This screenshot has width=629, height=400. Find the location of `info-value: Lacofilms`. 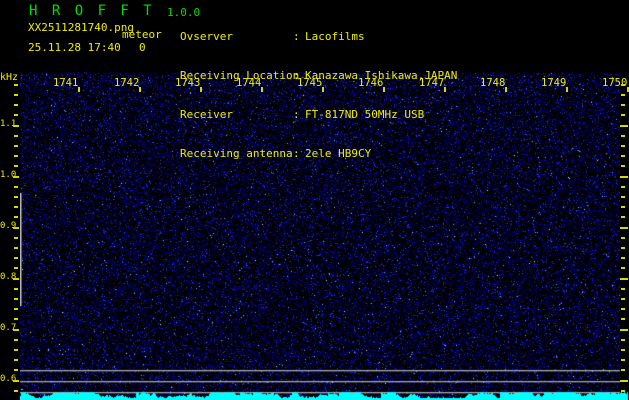

info-value: Lacofilms is located at coordinates (335, 36).